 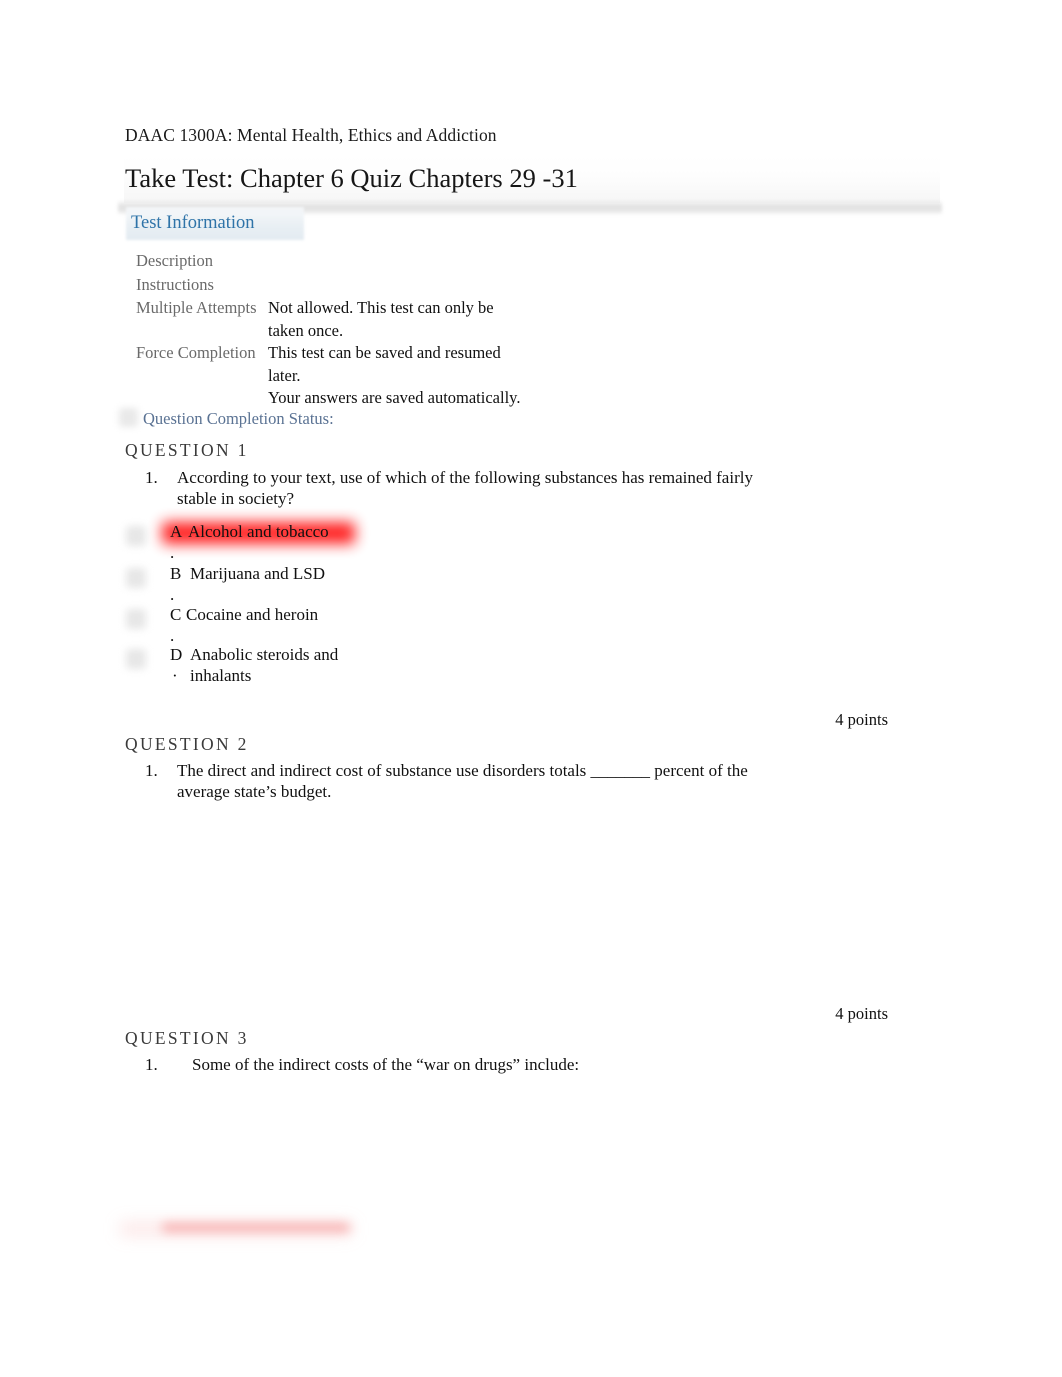 I want to click on tab-test-information: Test Information, so click(x=193, y=223).